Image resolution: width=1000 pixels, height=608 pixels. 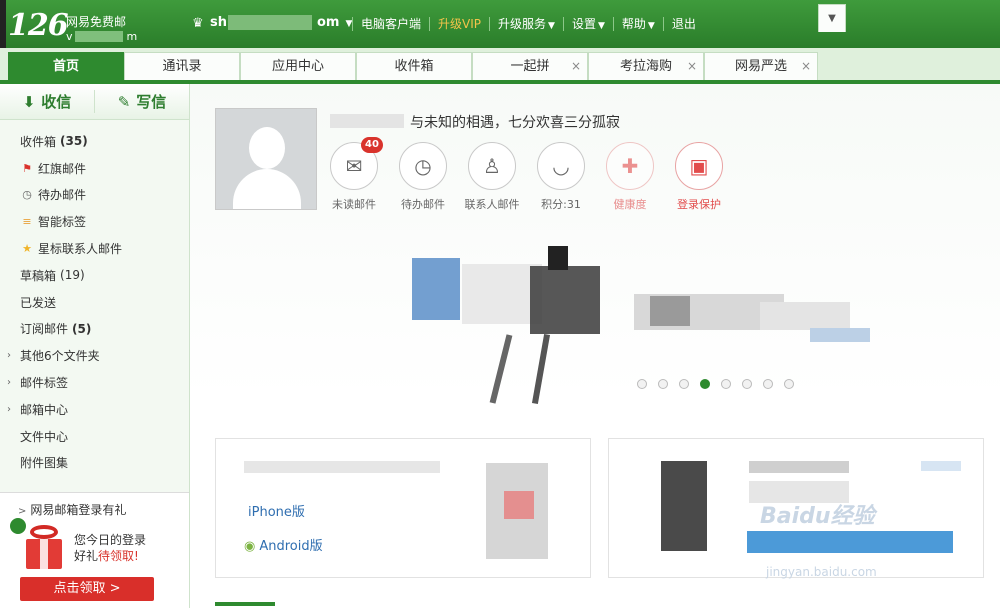 What do you see at coordinates (62, 195) in the screenshot?
I see `folder-label: 待办邮件` at bounding box center [62, 195].